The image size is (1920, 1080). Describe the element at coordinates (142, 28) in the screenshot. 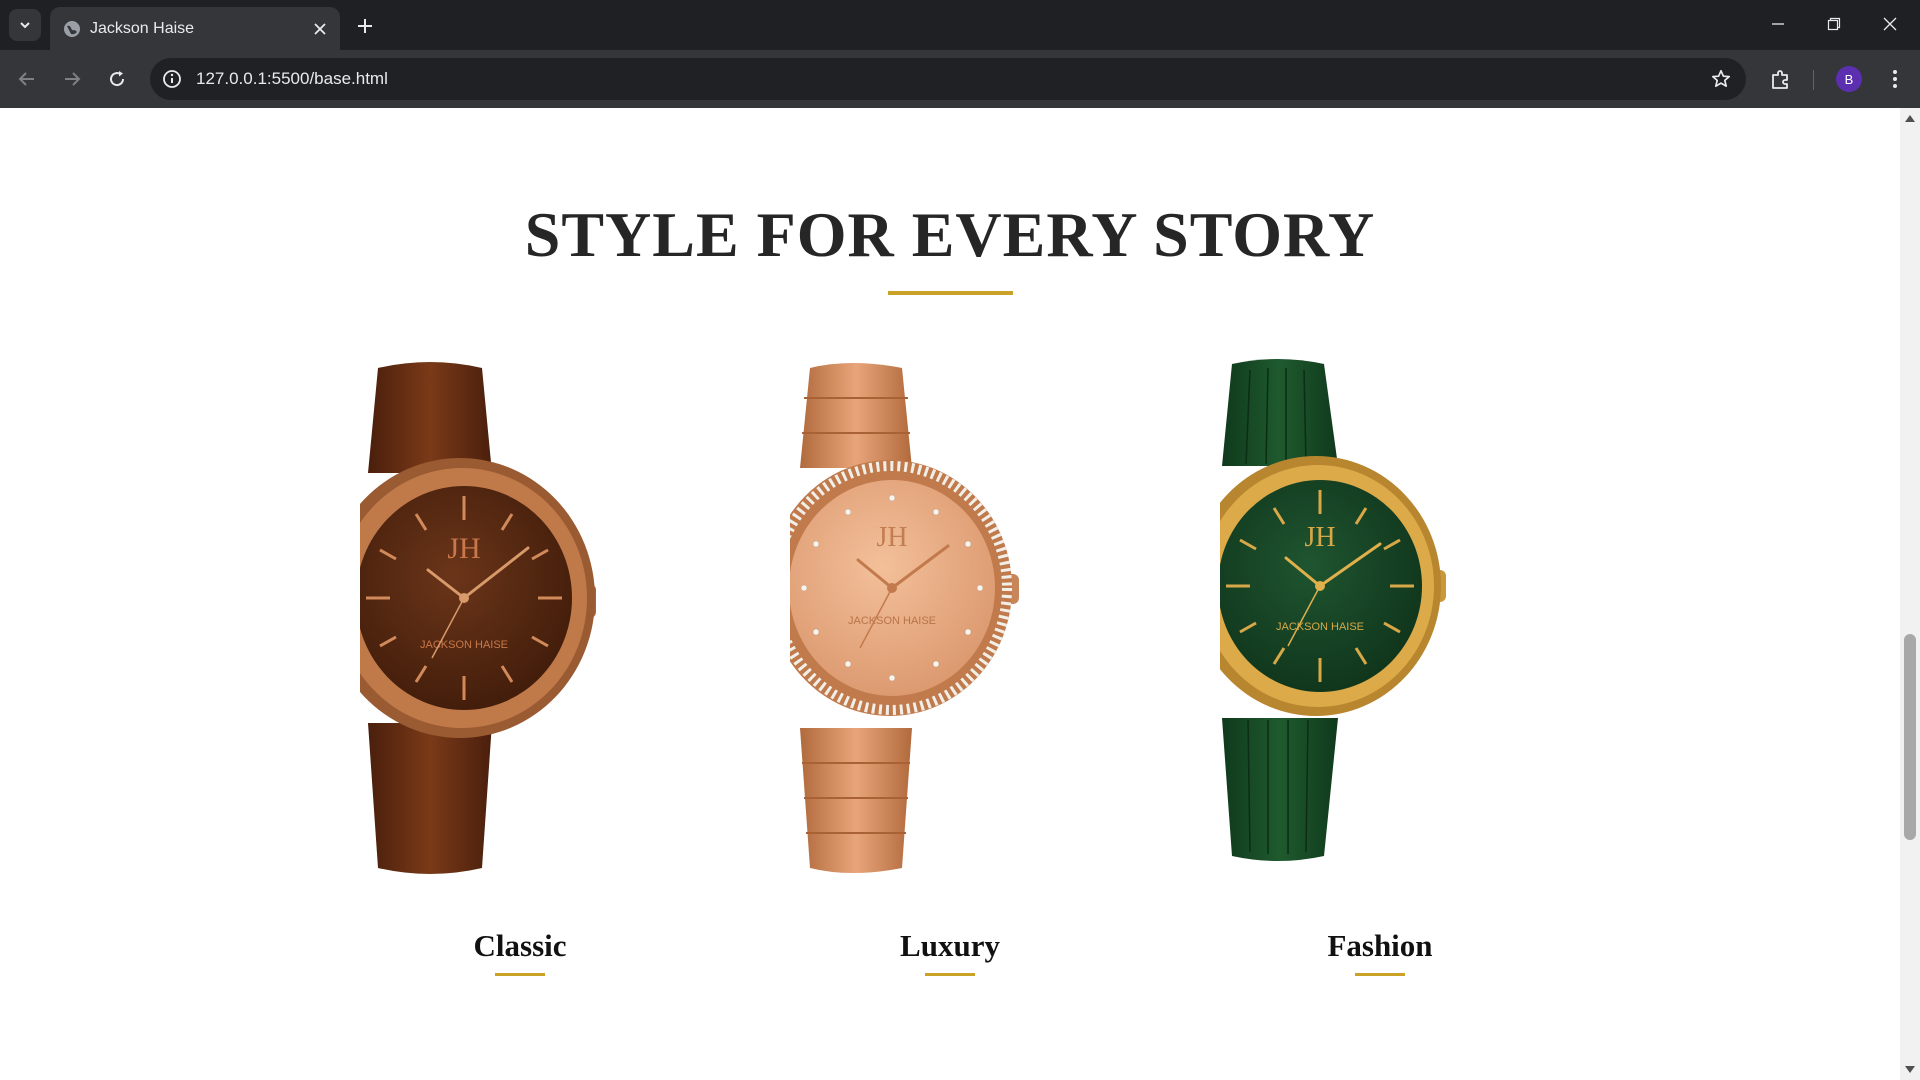

I see `tab-title: Jackson Haise` at that location.